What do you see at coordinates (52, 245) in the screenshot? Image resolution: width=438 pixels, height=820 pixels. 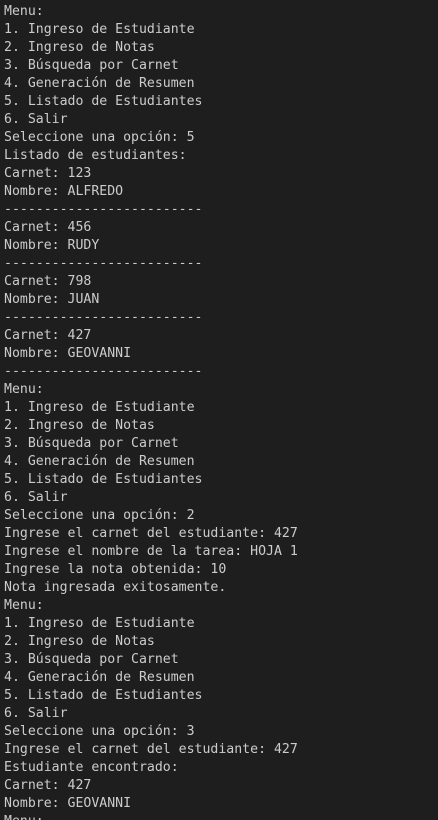 I see `terminal-line: Nombre: RUDY` at bounding box center [52, 245].